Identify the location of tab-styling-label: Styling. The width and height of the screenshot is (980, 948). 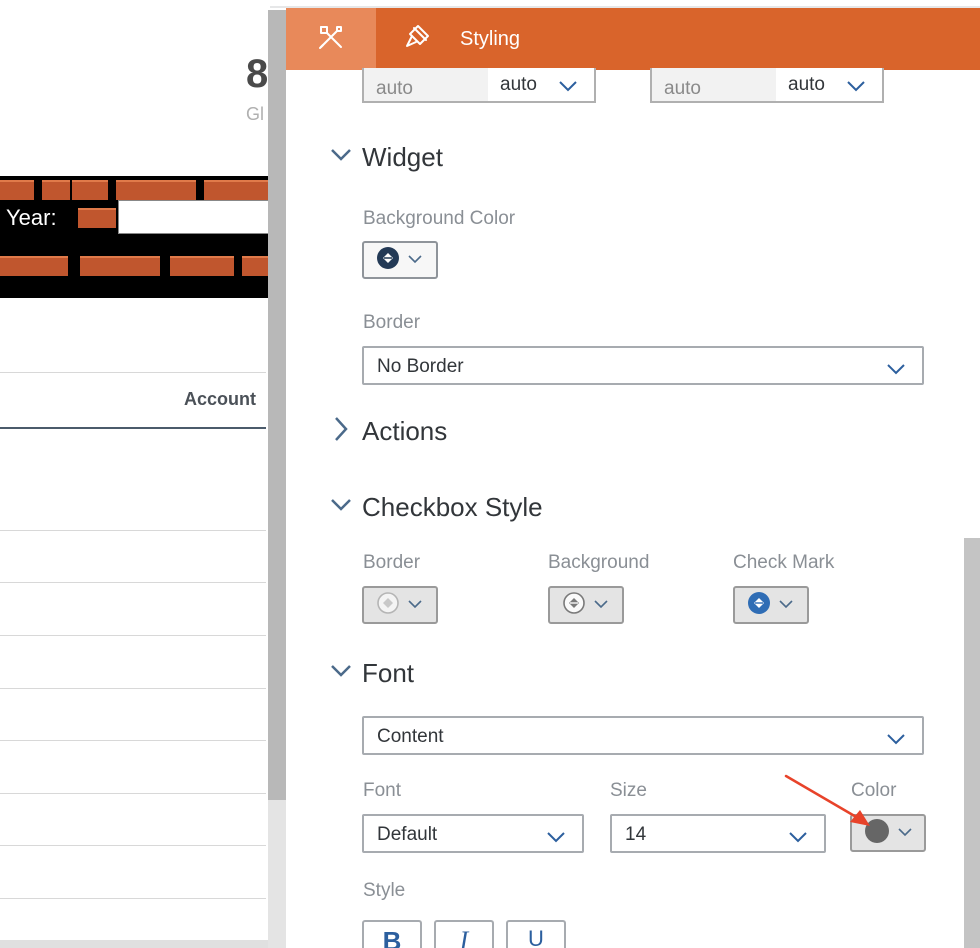
(490, 38).